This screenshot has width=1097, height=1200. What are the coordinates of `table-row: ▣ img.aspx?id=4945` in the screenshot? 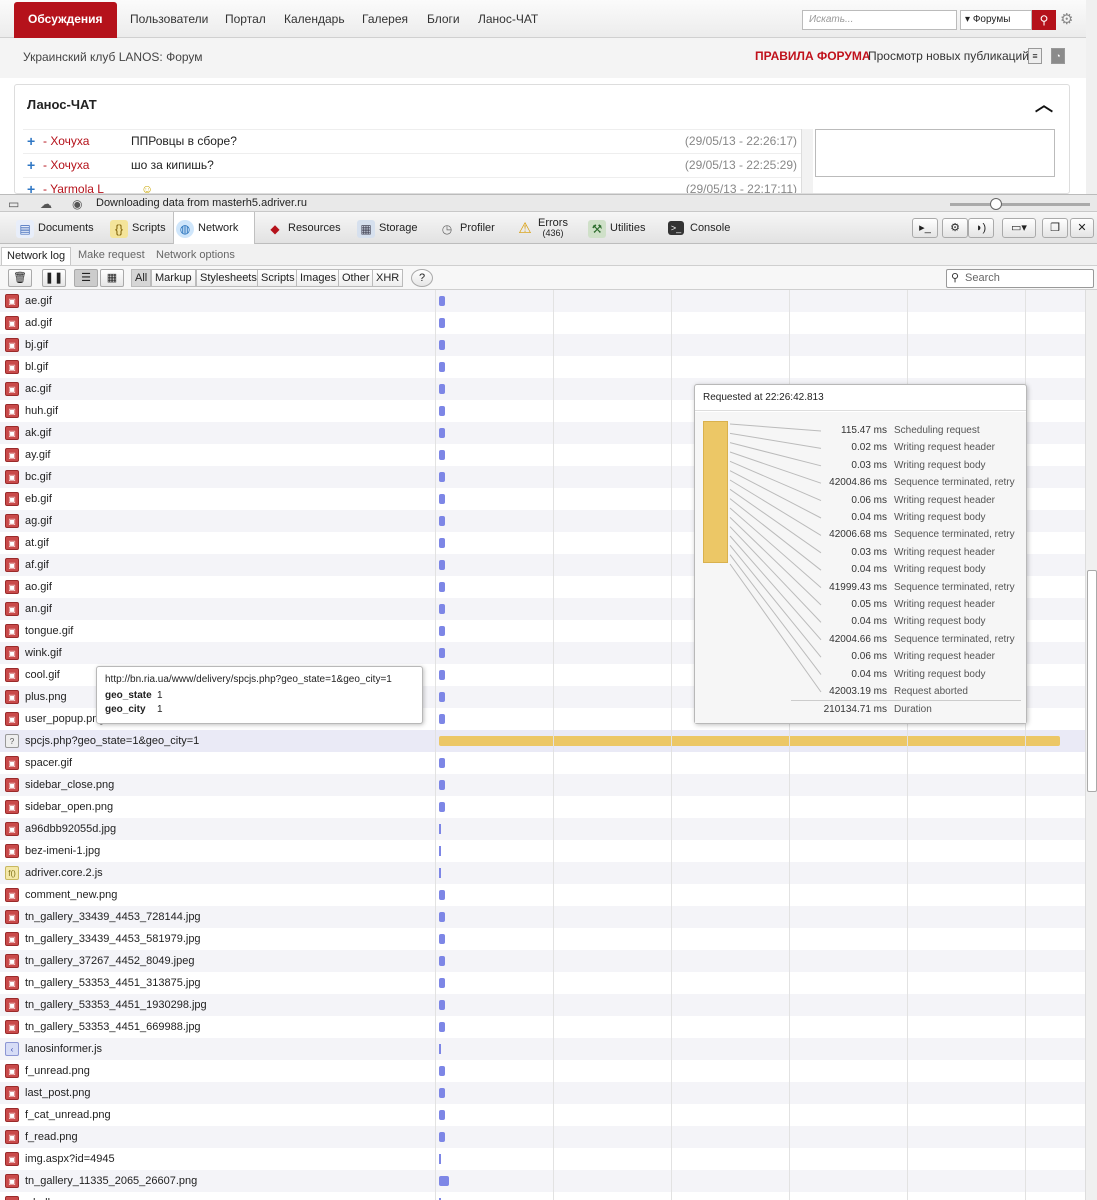 It's located at (542, 1159).